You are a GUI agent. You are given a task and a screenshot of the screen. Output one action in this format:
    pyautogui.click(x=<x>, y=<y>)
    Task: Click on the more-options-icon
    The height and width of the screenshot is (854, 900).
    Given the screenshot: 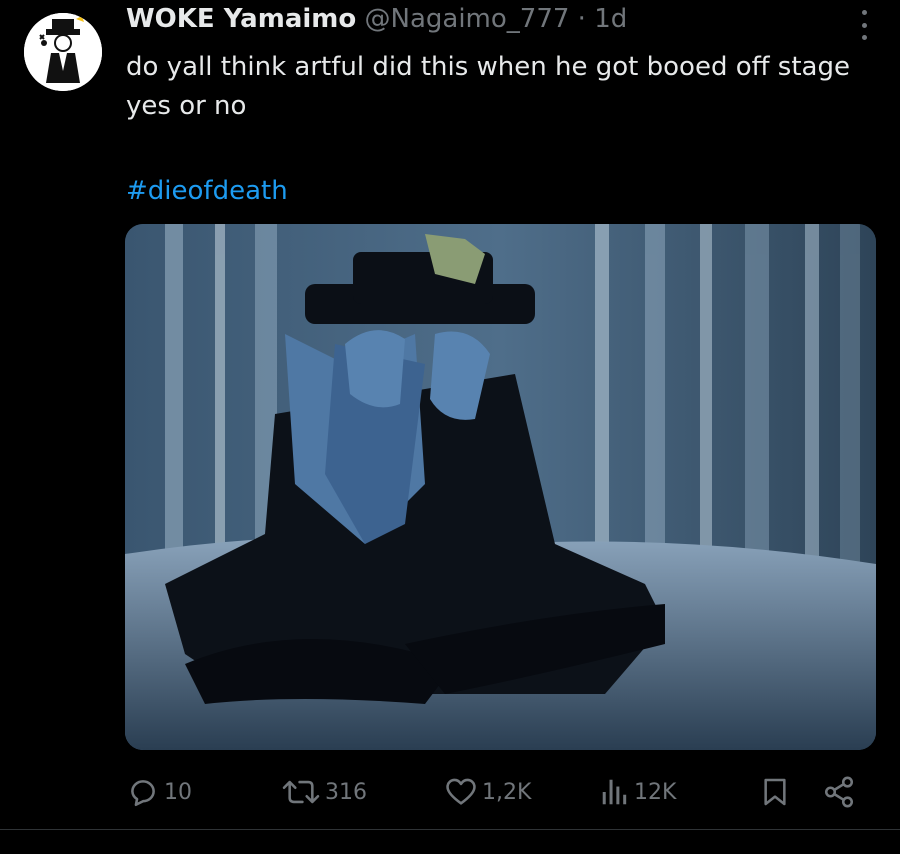 What is the action you would take?
    pyautogui.click(x=864, y=25)
    